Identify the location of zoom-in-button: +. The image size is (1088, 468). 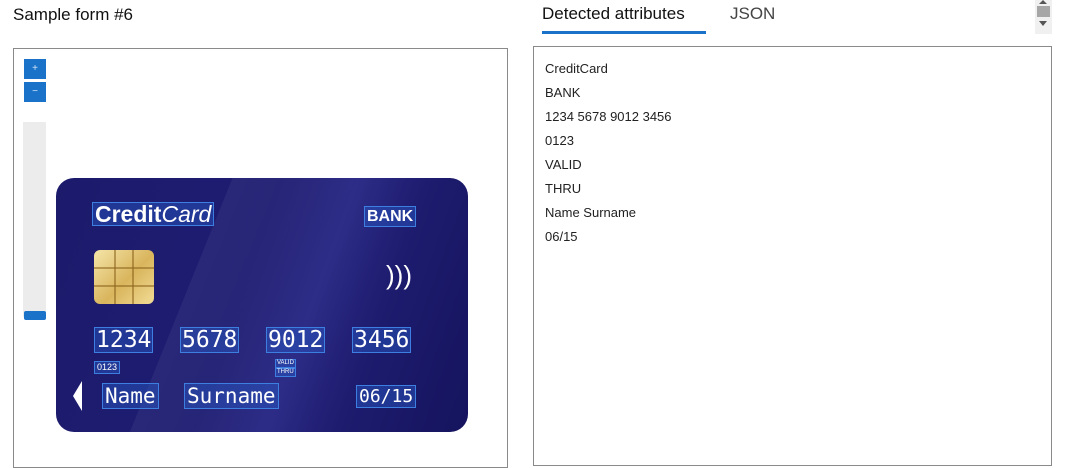
(35, 69).